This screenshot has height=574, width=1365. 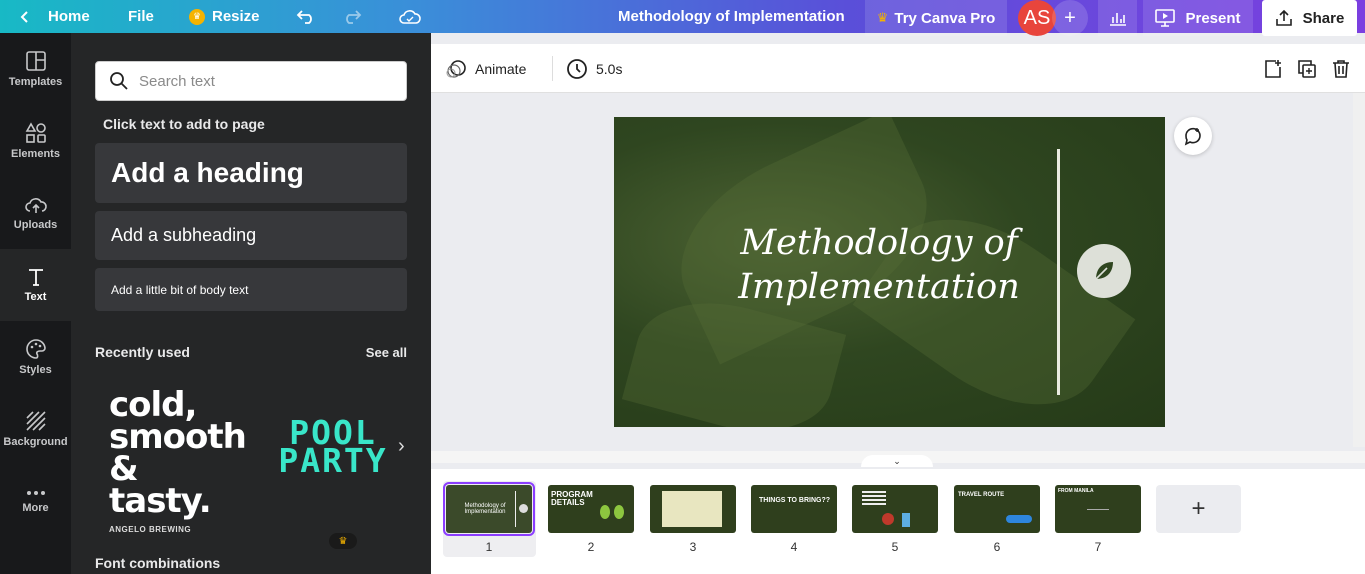 I want to click on thumb-list-lines, so click(x=874, y=492).